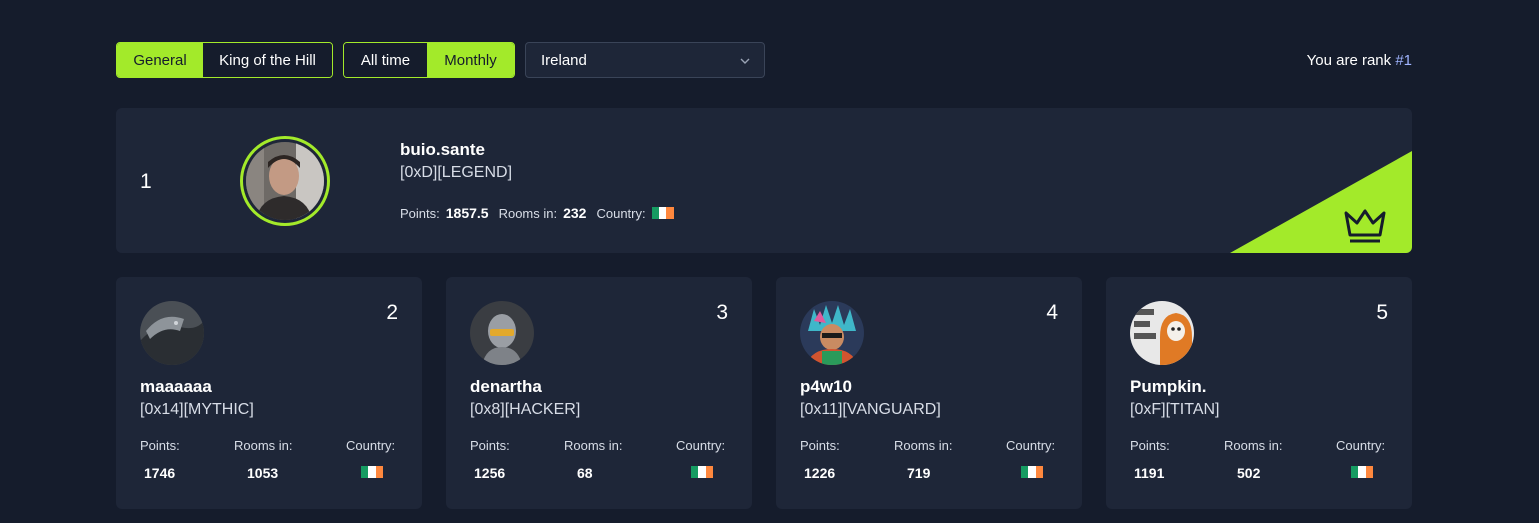 Image resolution: width=1539 pixels, height=523 pixels. What do you see at coordinates (160, 60) in the screenshot?
I see `tab-general: General` at bounding box center [160, 60].